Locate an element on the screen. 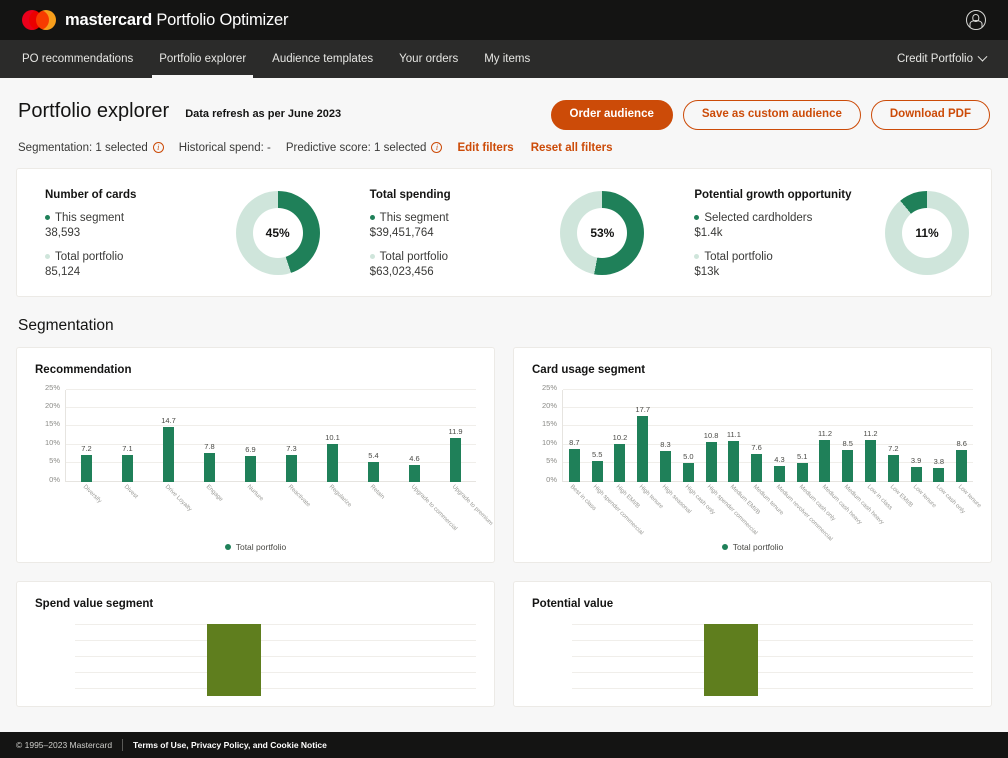 This screenshot has height=758, width=1008. bar: 10.8 is located at coordinates (711, 456).